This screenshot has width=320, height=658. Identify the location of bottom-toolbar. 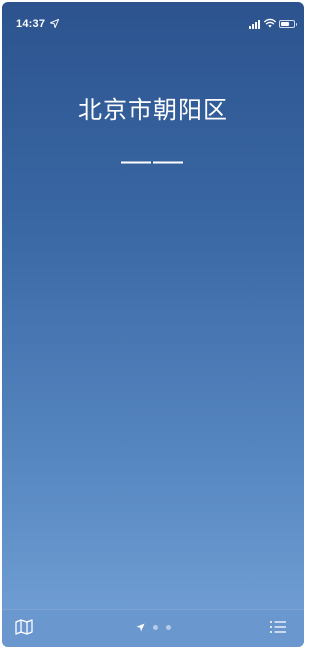
(153, 628).